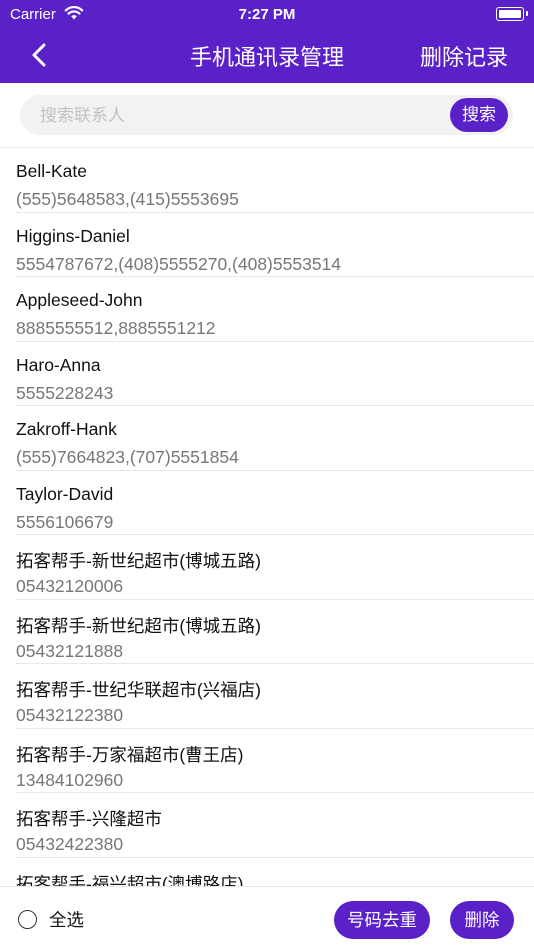 The width and height of the screenshot is (534, 951). I want to click on dedupe-numbers-button: 号码去重, so click(382, 920).